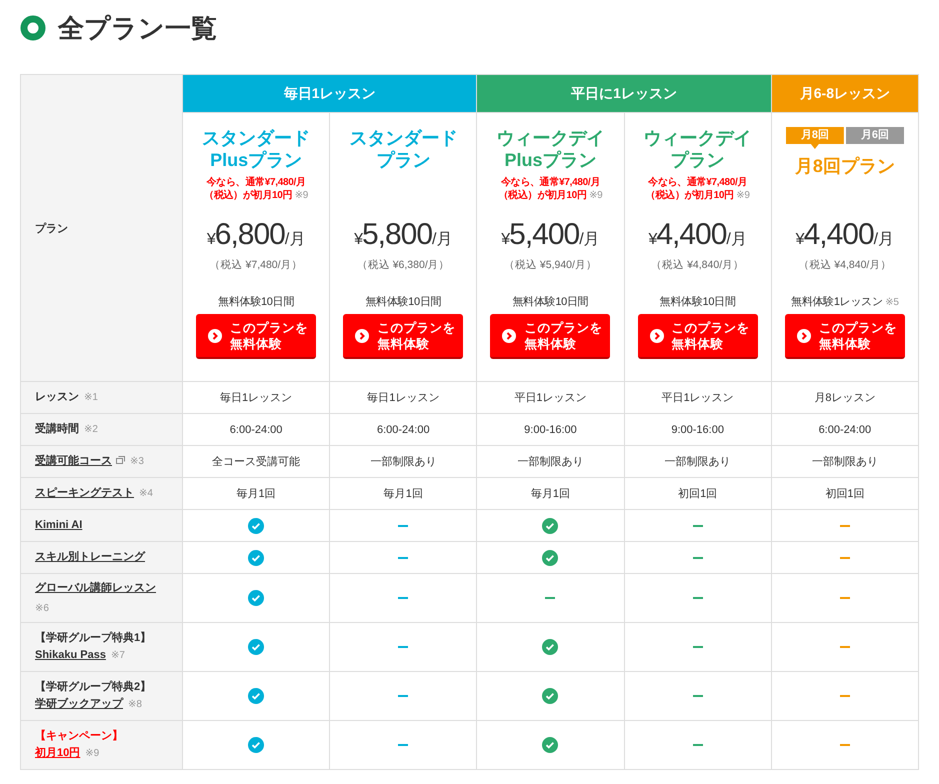 The width and height of the screenshot is (939, 784). Describe the element at coordinates (845, 302) in the screenshot. I see `trial-text: 無料体験1レッスン ※5` at that location.